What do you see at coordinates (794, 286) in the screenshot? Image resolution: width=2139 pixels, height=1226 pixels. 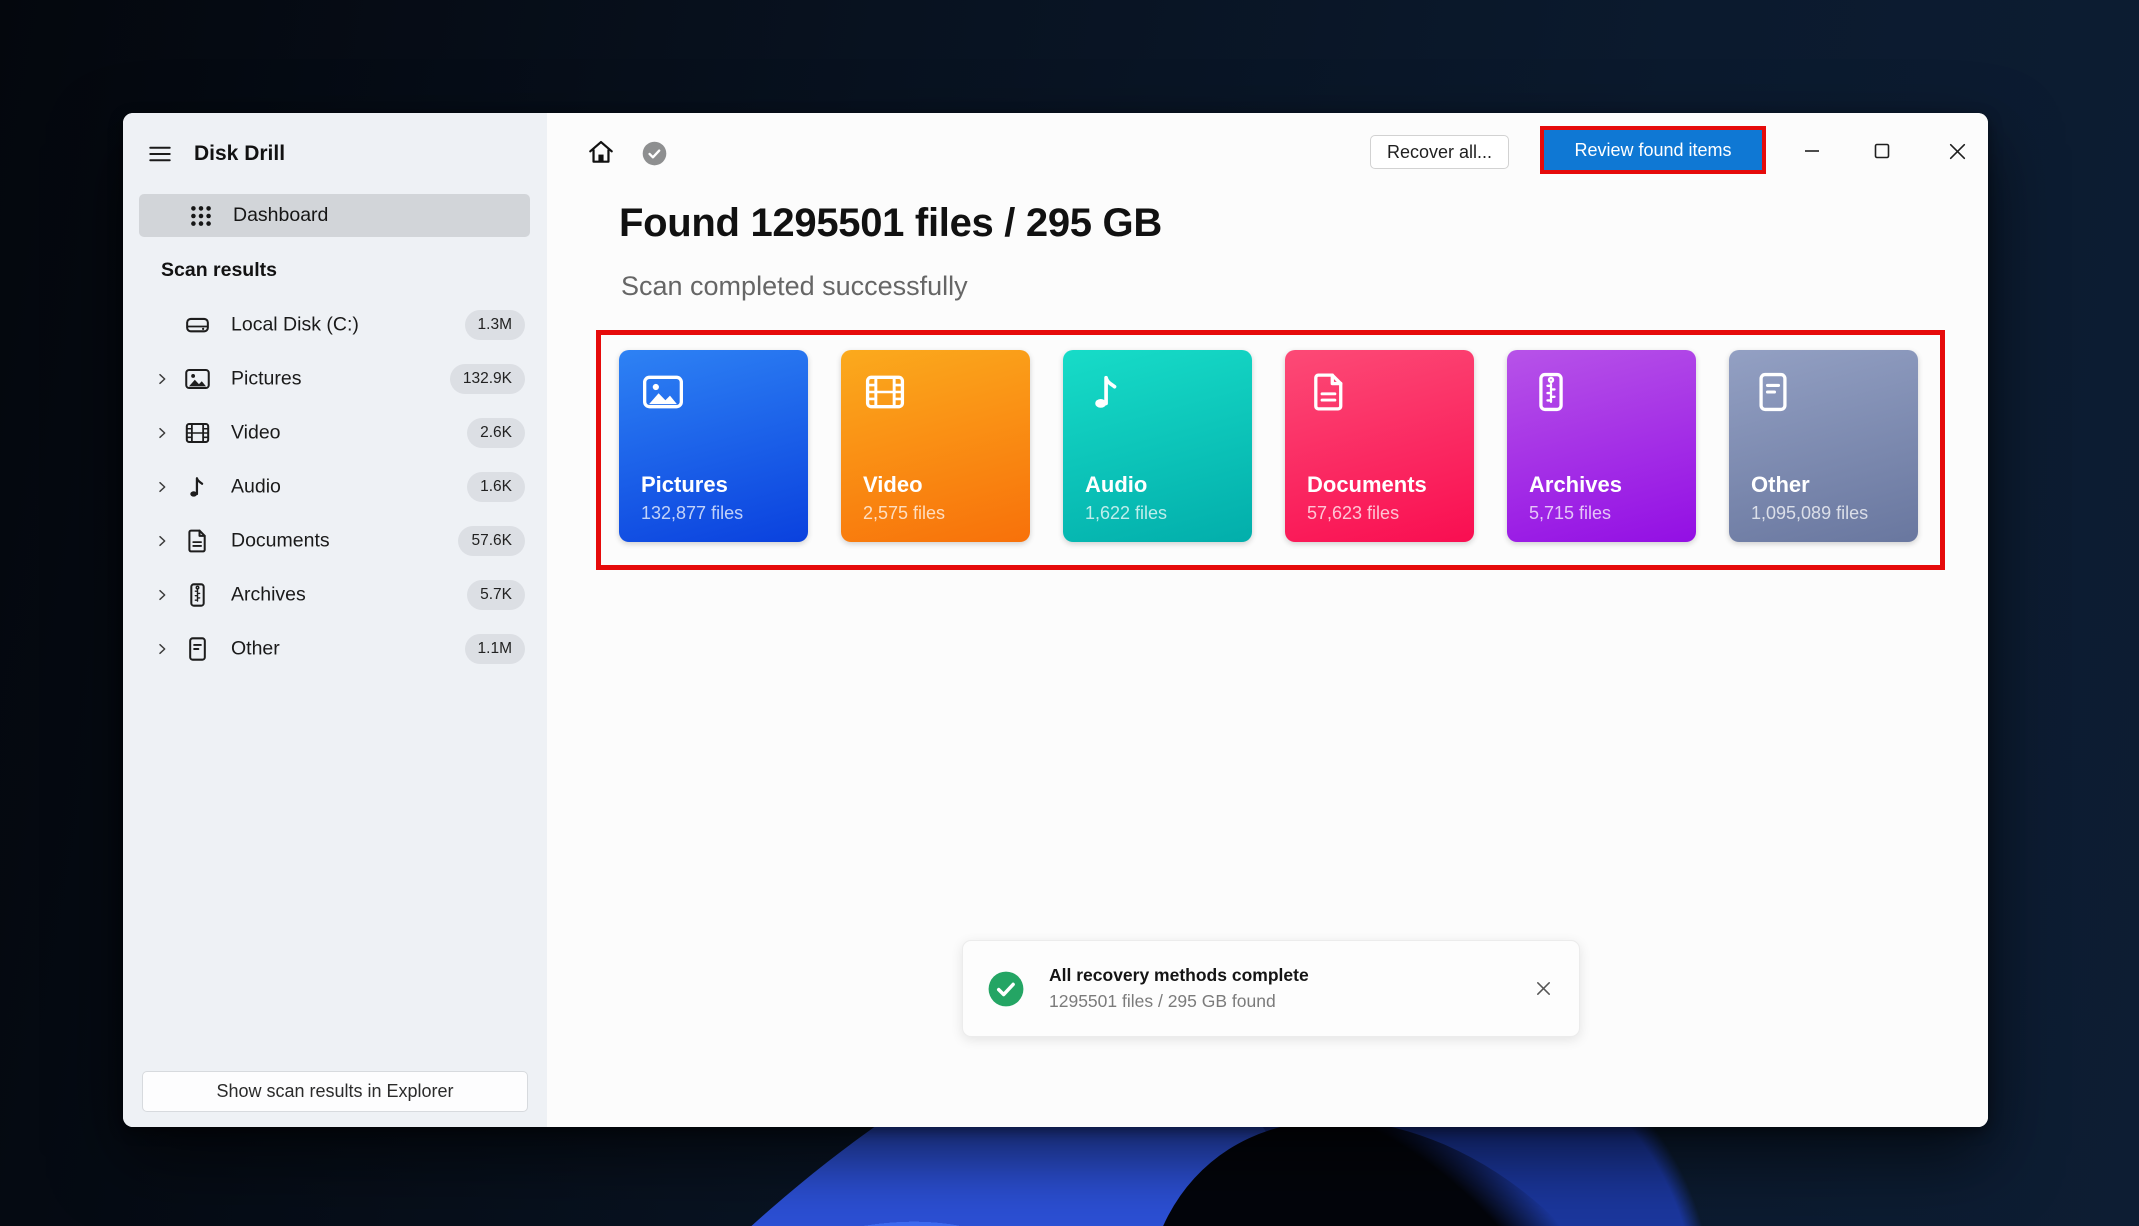 I see `page-subtitle: Scan completed successfully` at bounding box center [794, 286].